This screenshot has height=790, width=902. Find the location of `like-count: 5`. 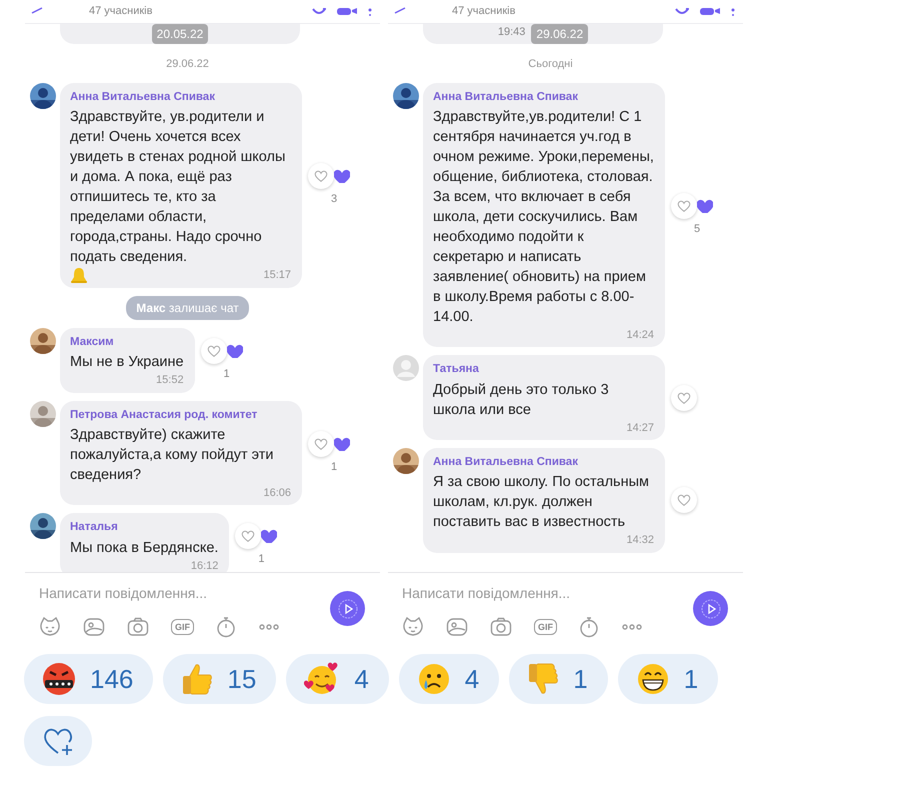

like-count: 5 is located at coordinates (697, 229).